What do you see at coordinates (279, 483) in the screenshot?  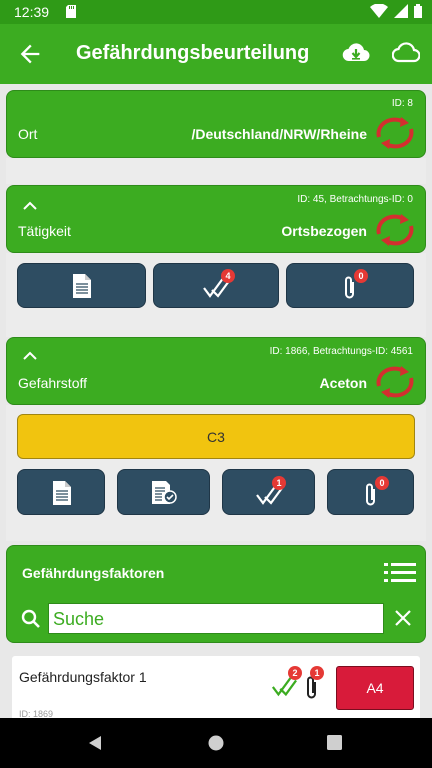 I see `check-badge: 1` at bounding box center [279, 483].